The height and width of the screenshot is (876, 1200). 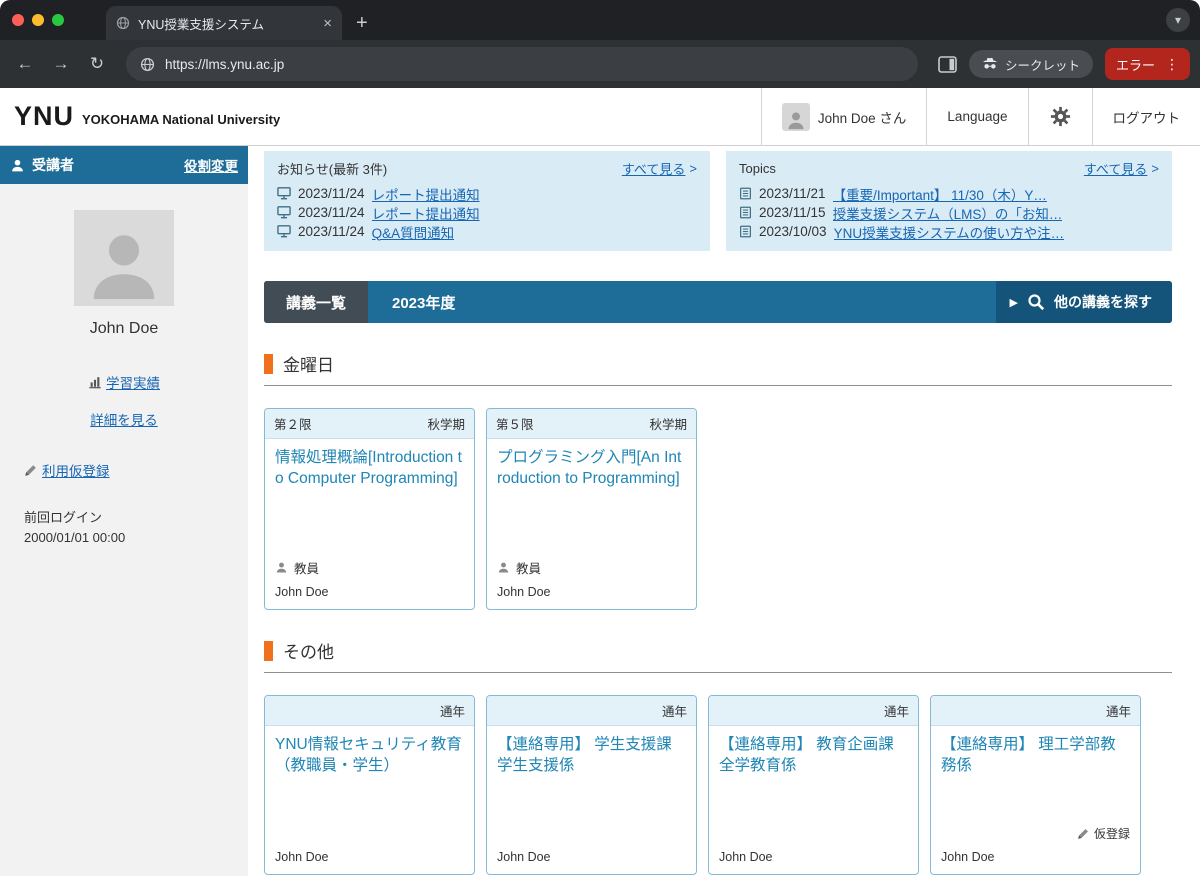 I want to click on play-icon: ▶, so click(x=1013, y=302).